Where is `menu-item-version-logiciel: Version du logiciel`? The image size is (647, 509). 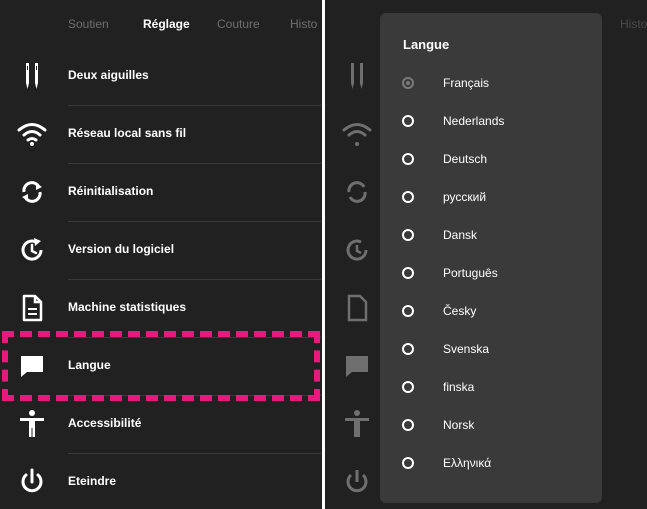
menu-item-version-logiciel: Version du logiciel is located at coordinates (161, 250).